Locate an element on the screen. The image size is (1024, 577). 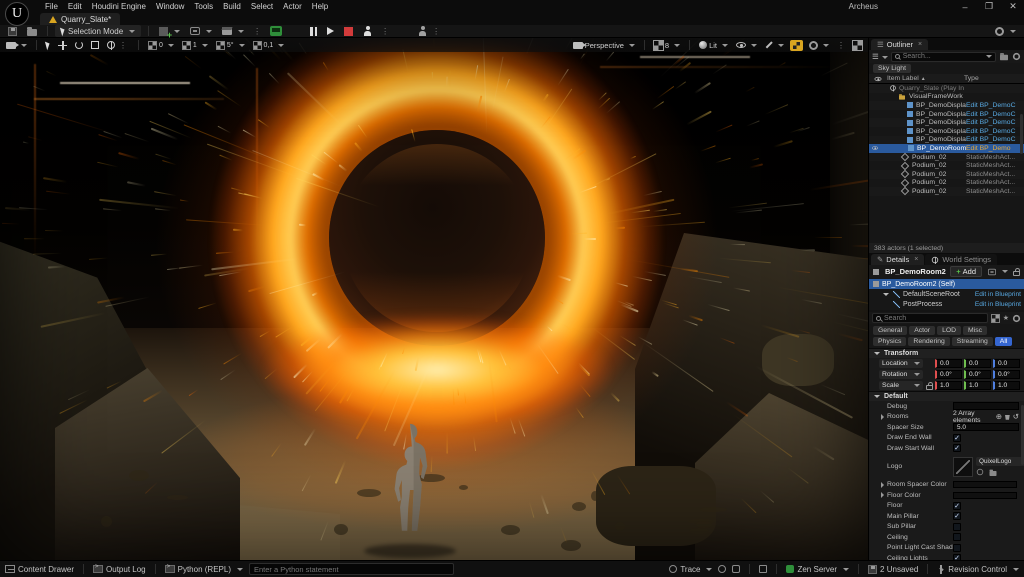
close-icon: × is located at coordinates (920, 44).